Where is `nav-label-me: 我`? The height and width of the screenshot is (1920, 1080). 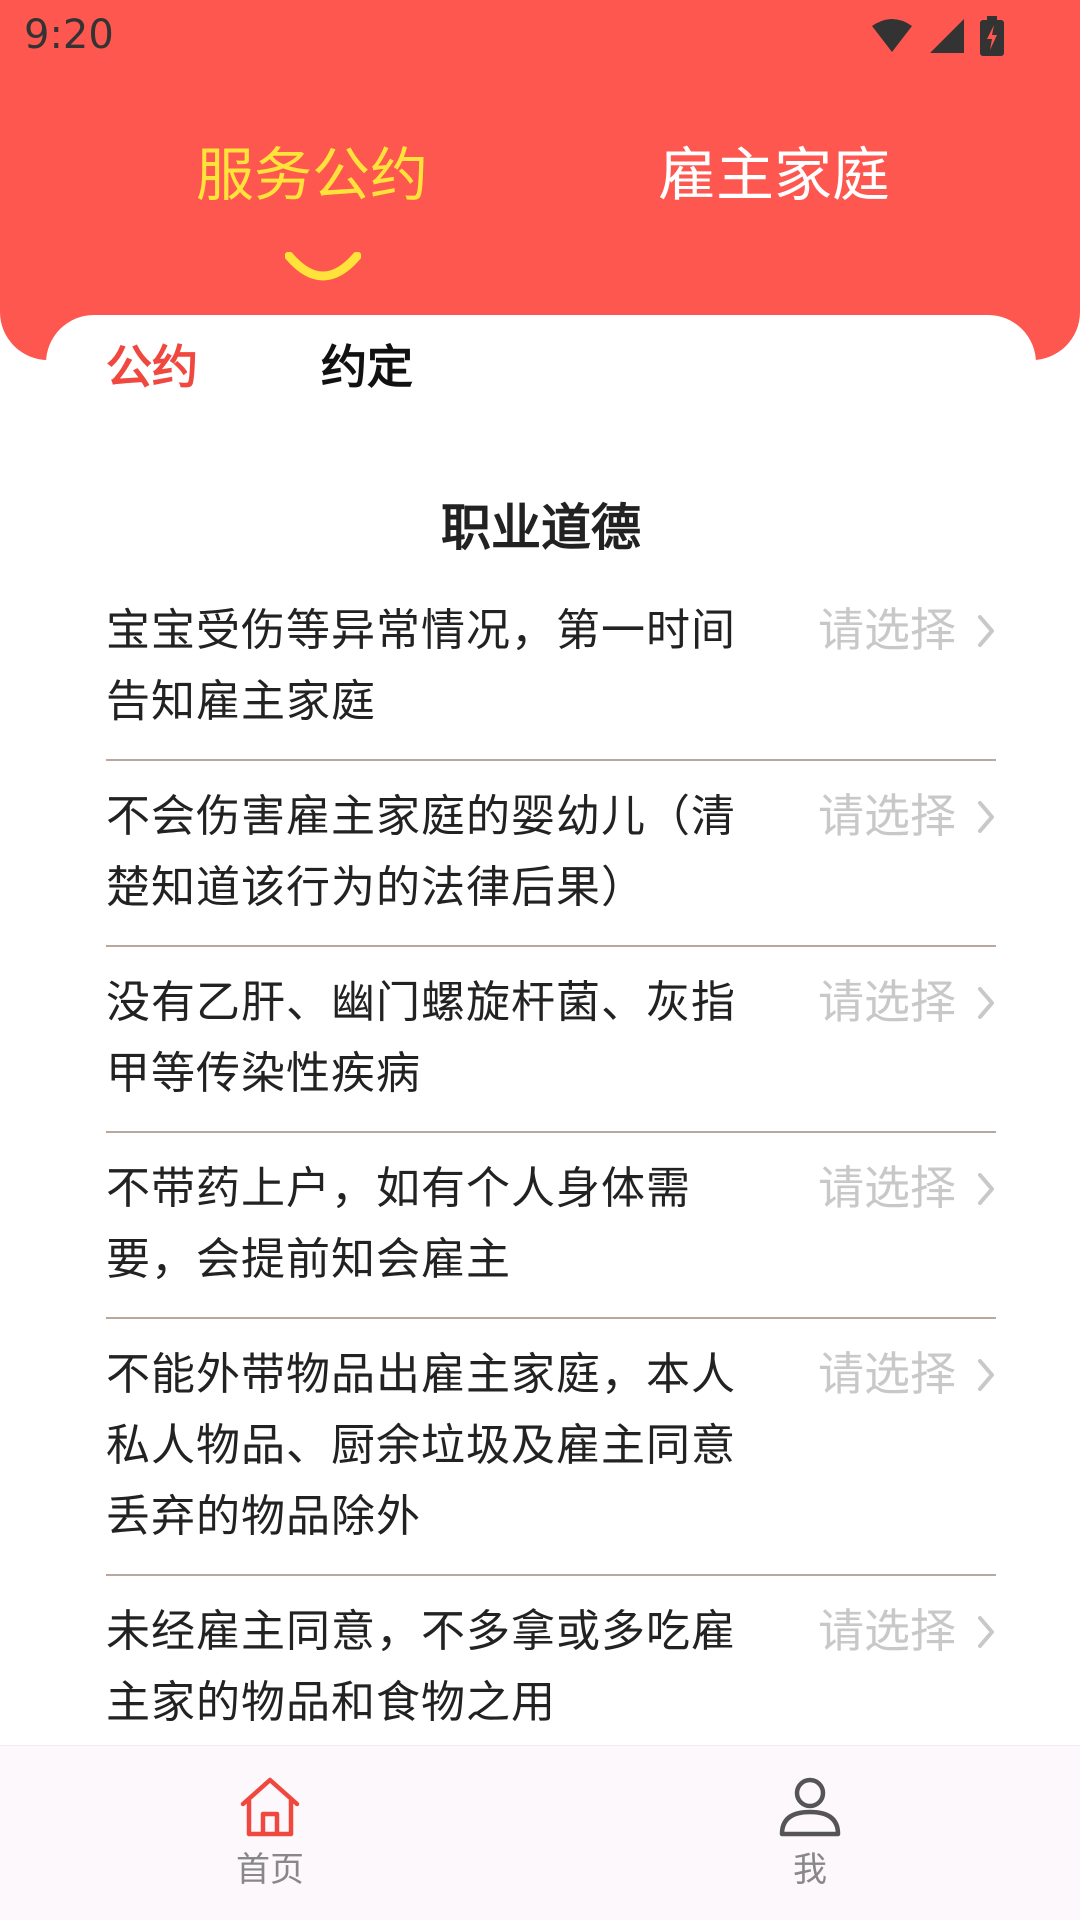 nav-label-me: 我 is located at coordinates (810, 1870).